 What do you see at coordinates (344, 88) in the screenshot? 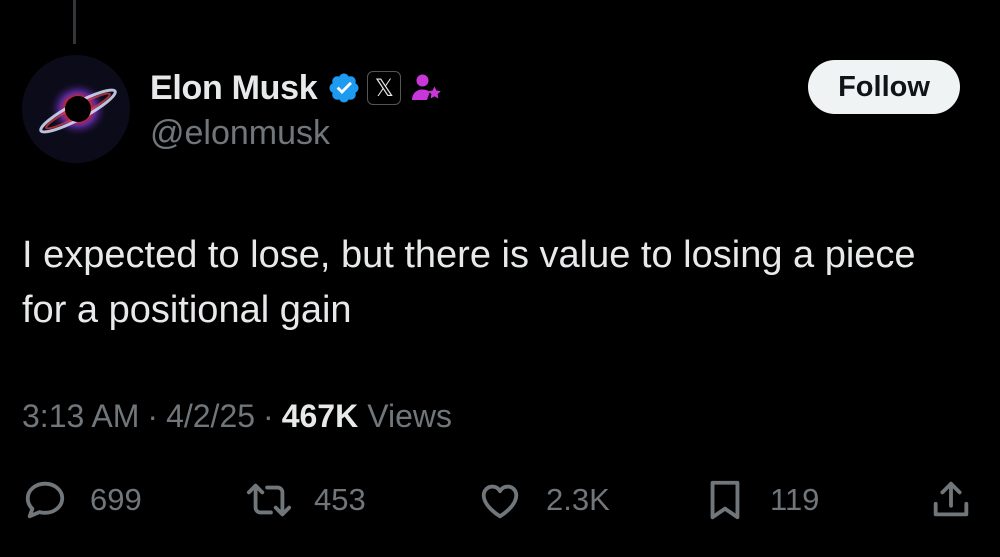
I see `verified-badge-icon` at bounding box center [344, 88].